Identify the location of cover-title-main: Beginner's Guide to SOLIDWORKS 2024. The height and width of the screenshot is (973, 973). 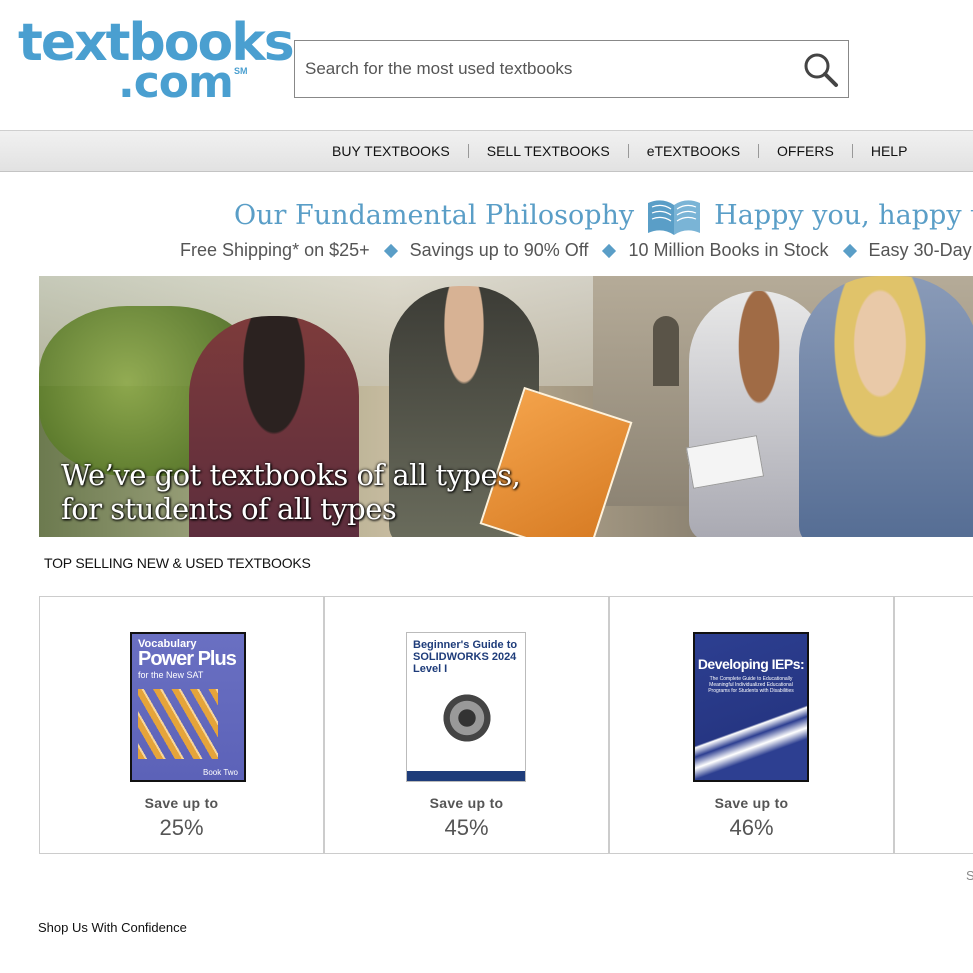
(465, 651).